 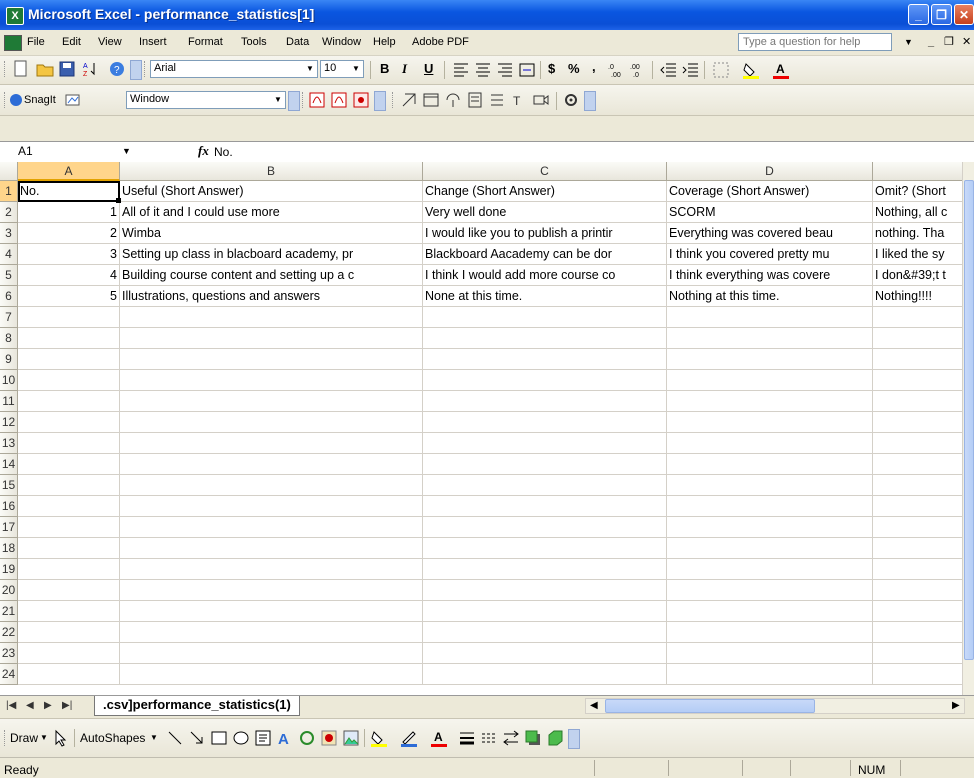 I want to click on open-icon, so click(x=45, y=69).